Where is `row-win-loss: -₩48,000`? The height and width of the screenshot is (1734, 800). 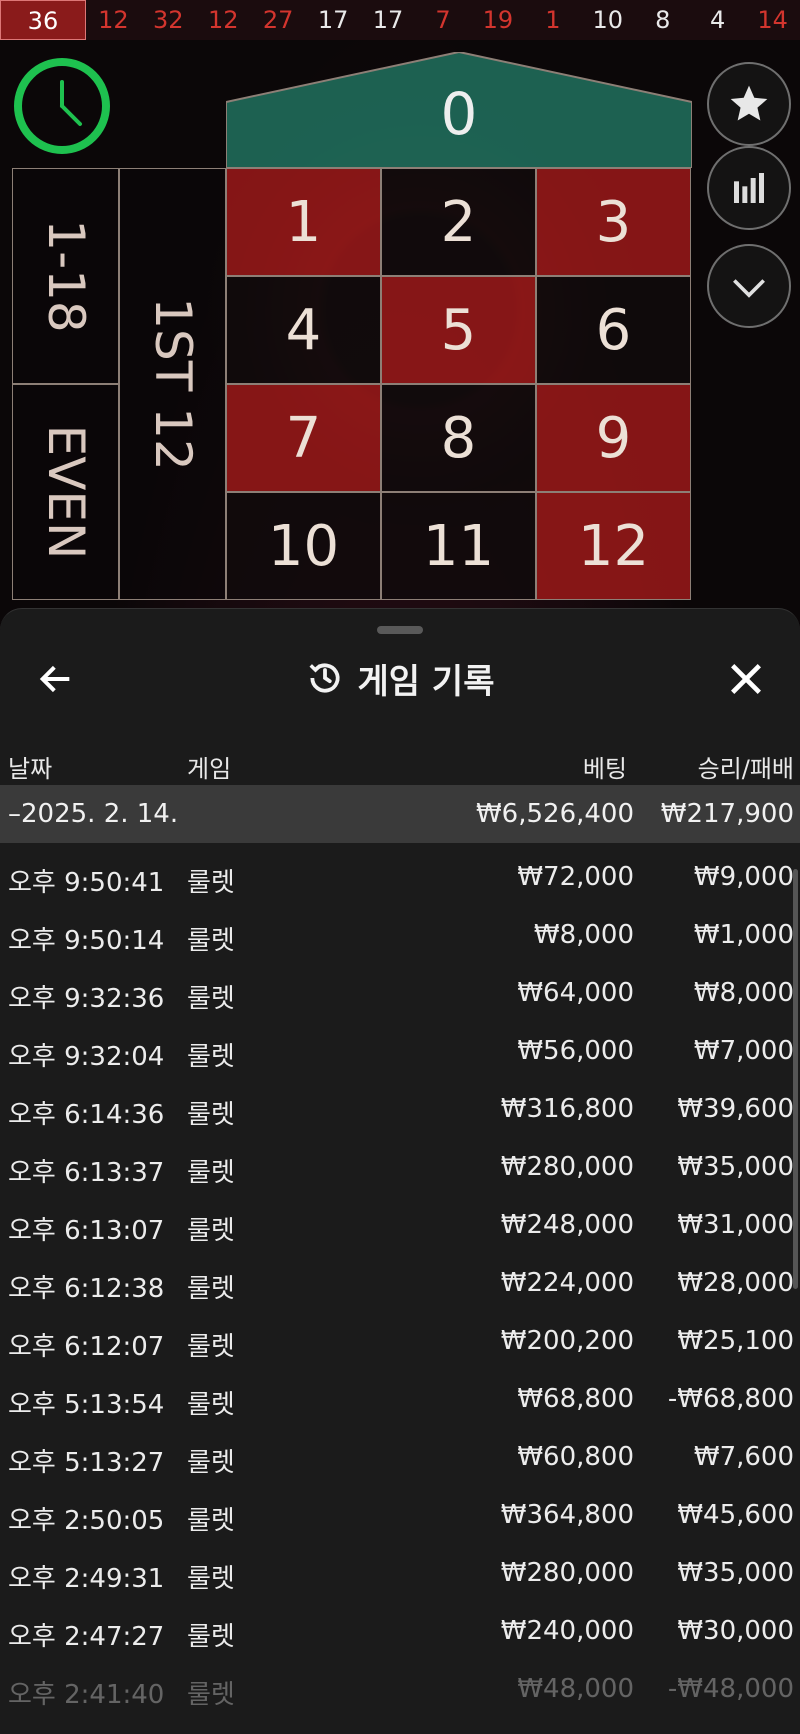
row-win-loss: -₩48,000 is located at coordinates (730, 1689).